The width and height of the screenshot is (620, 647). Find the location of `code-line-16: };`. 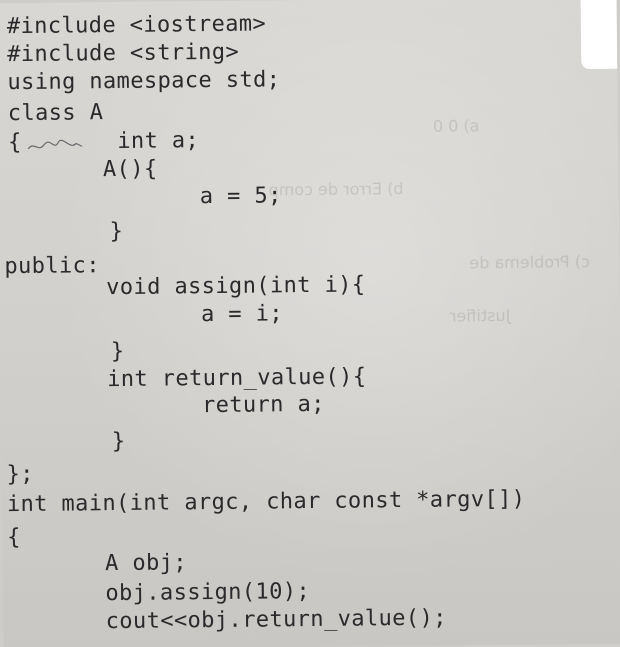

code-line-16: }; is located at coordinates (20, 474).